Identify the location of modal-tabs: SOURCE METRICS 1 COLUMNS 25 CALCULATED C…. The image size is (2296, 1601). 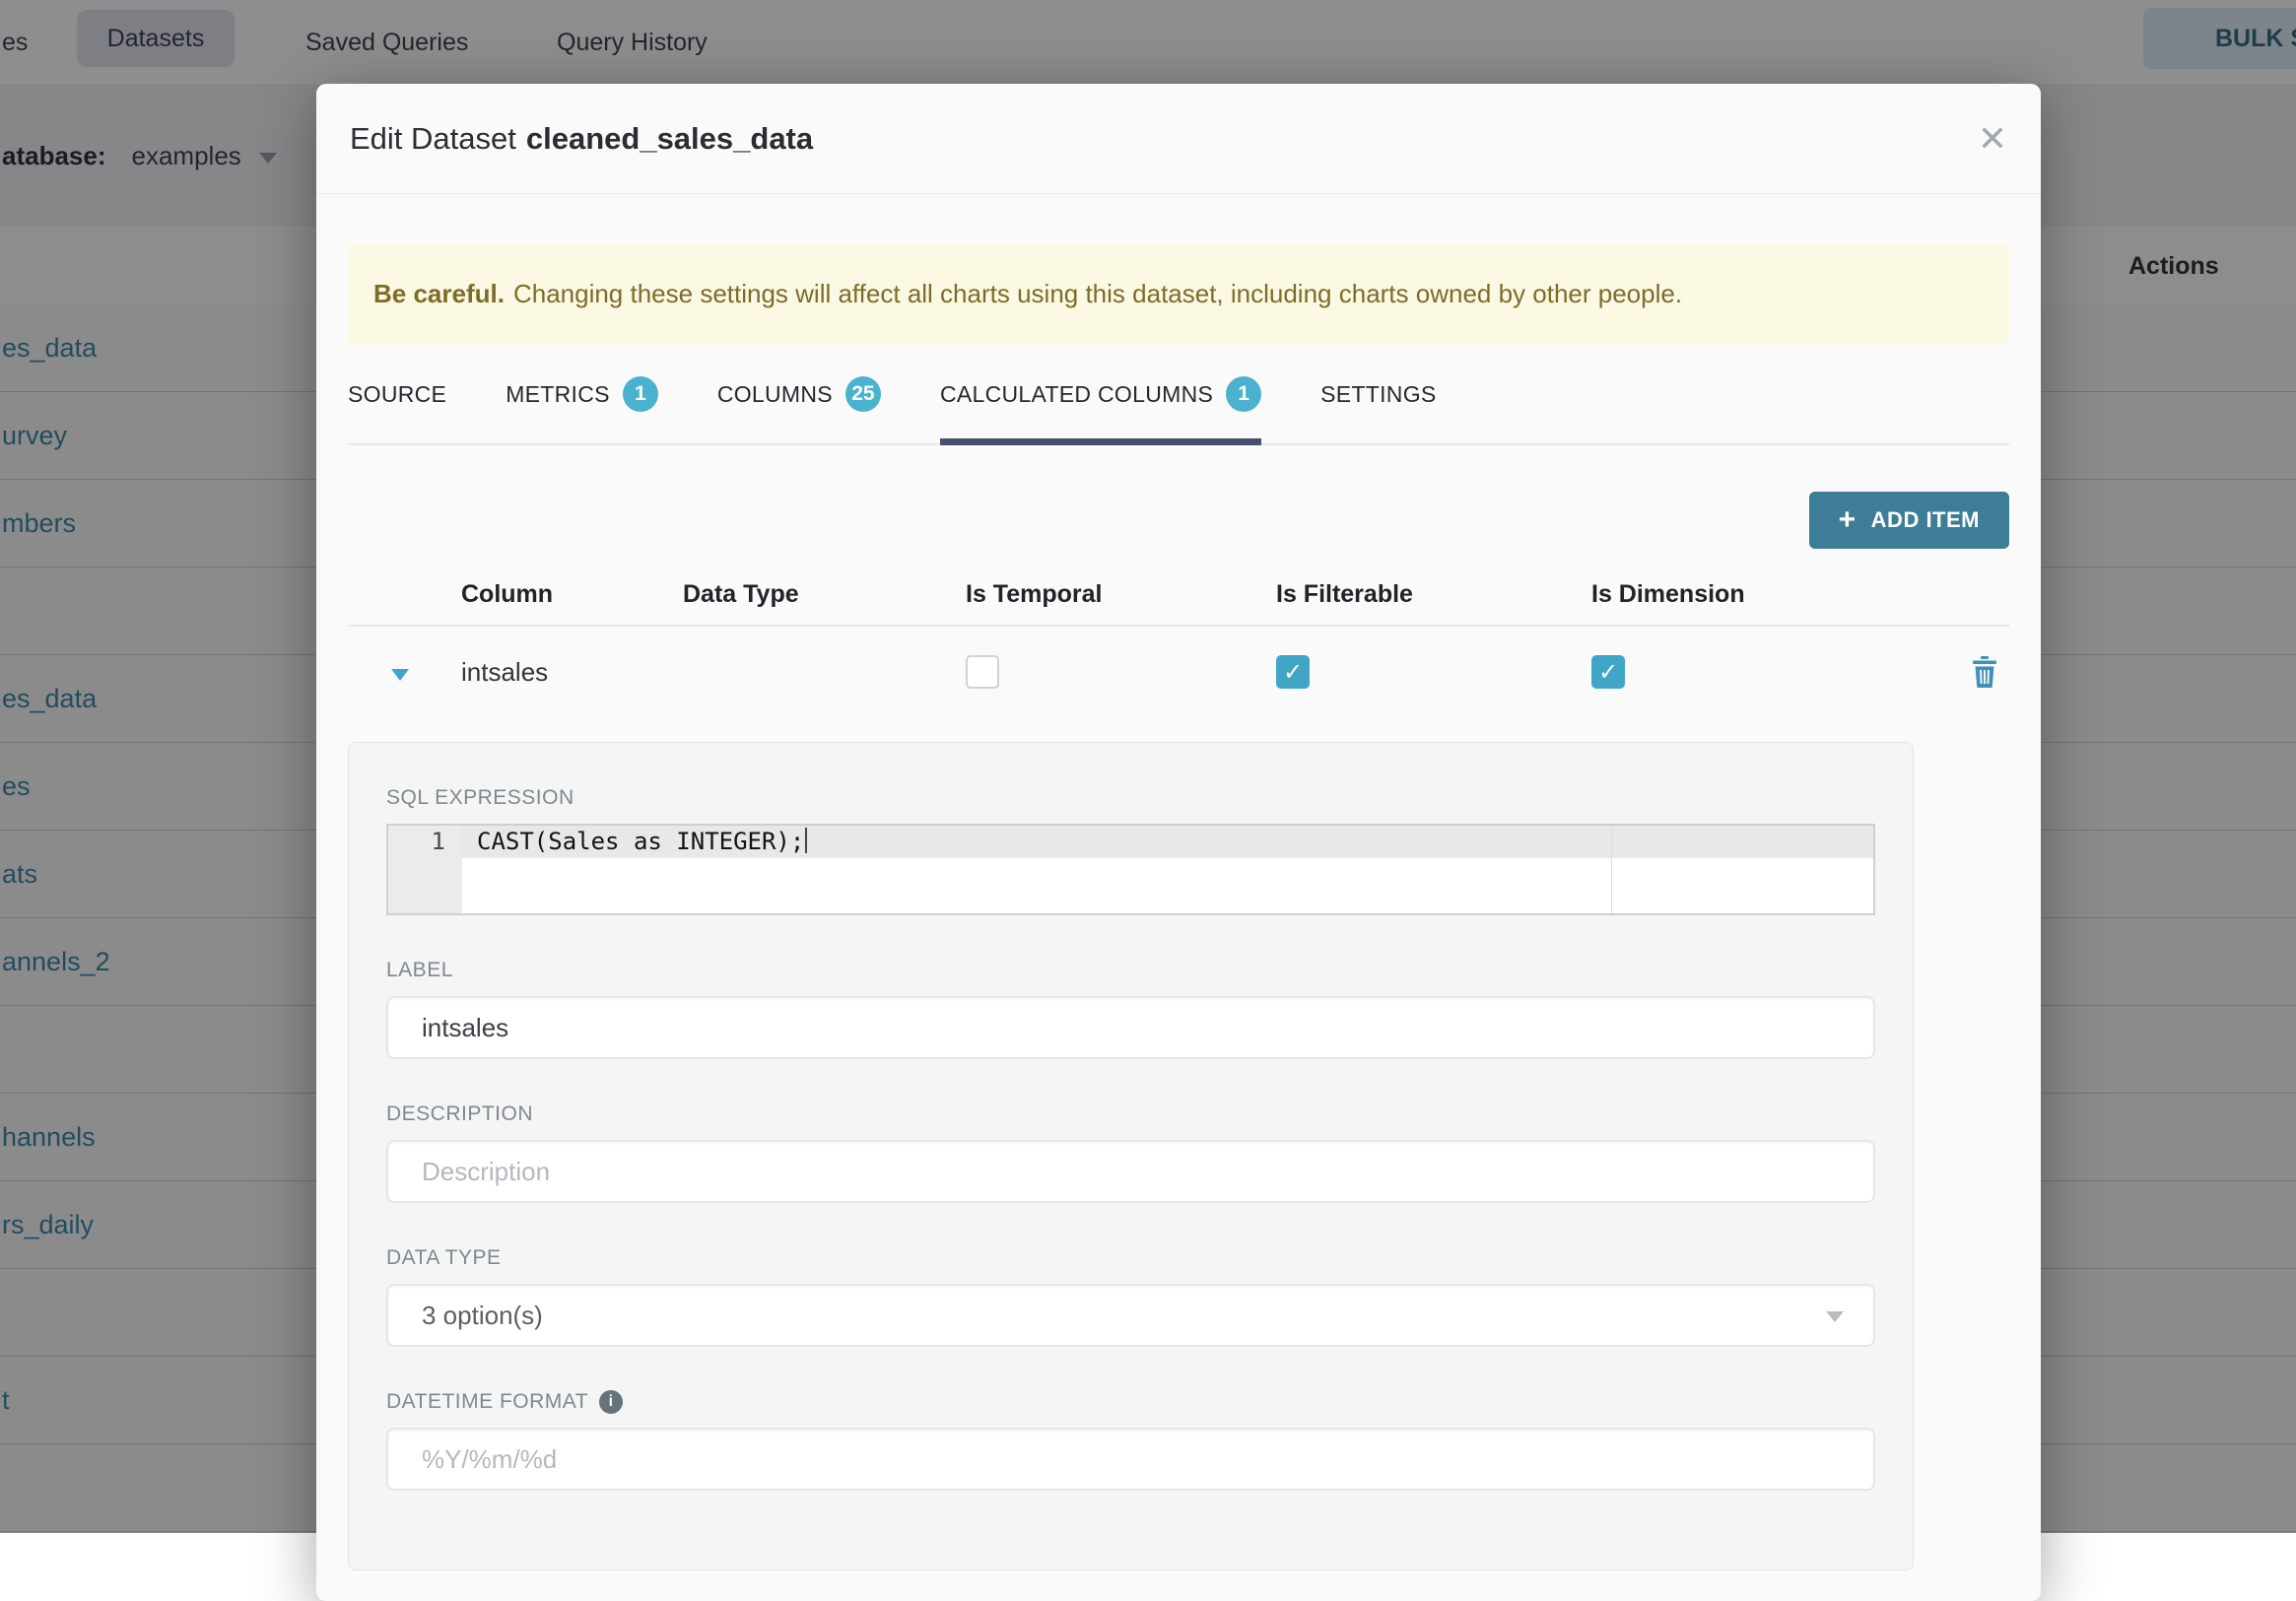
(1178, 395).